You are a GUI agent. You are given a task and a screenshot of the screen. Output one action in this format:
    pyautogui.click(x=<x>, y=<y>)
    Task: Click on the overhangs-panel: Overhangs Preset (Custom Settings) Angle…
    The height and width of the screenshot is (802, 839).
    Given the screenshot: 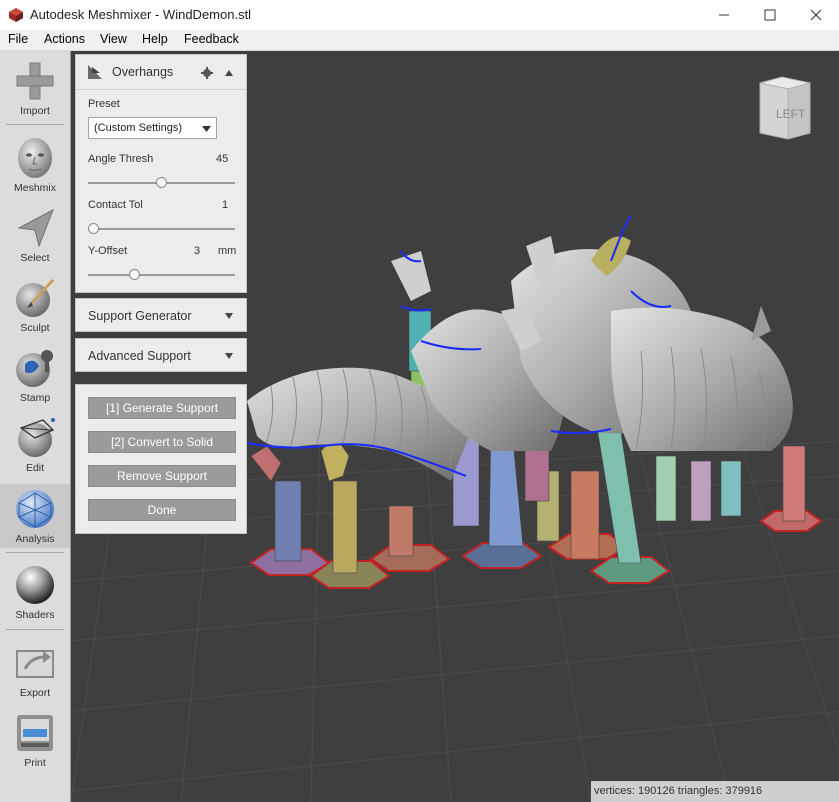 What is the action you would take?
    pyautogui.click(x=161, y=173)
    